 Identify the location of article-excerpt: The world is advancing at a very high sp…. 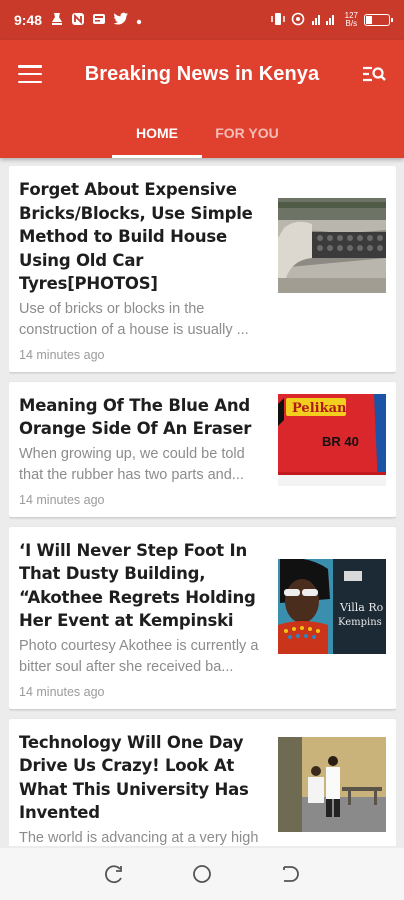
(139, 837).